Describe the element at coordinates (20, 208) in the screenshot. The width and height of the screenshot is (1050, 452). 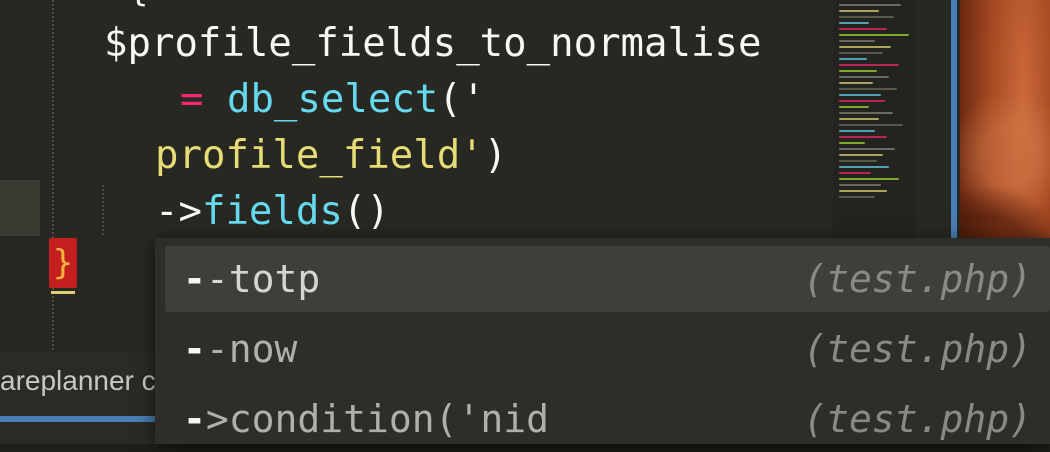
I see `gutter-highlight` at that location.